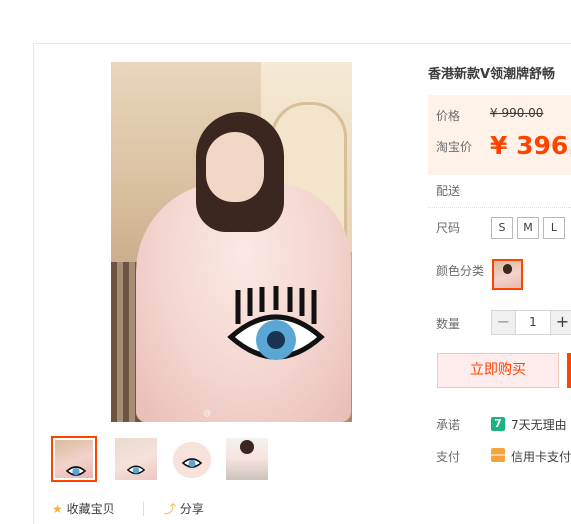 The height and width of the screenshot is (524, 571). I want to click on payment-label: 支付, so click(448, 457).